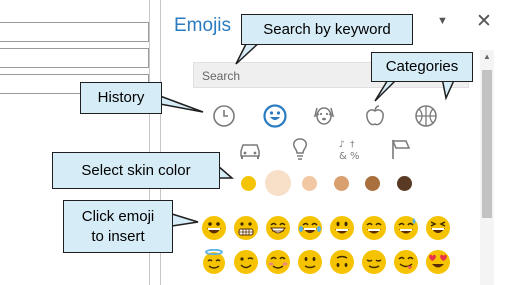 The width and height of the screenshot is (509, 285). I want to click on winking-face-emoji, so click(246, 262).